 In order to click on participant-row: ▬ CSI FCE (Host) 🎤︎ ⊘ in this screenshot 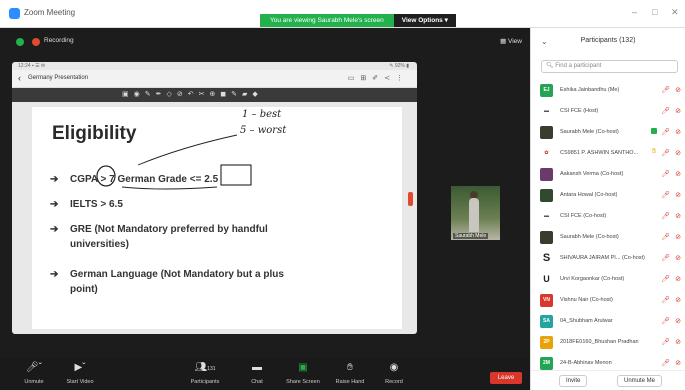, I will do `click(608, 111)`.